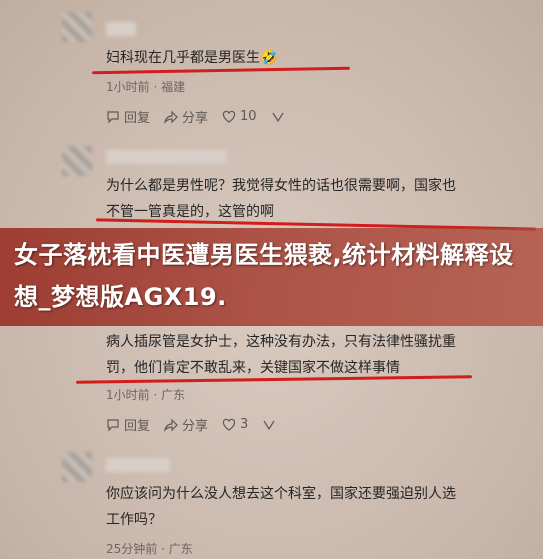  Describe the element at coordinates (146, 395) in the screenshot. I see `comment-time-location: 1小时前 · 广东` at that location.